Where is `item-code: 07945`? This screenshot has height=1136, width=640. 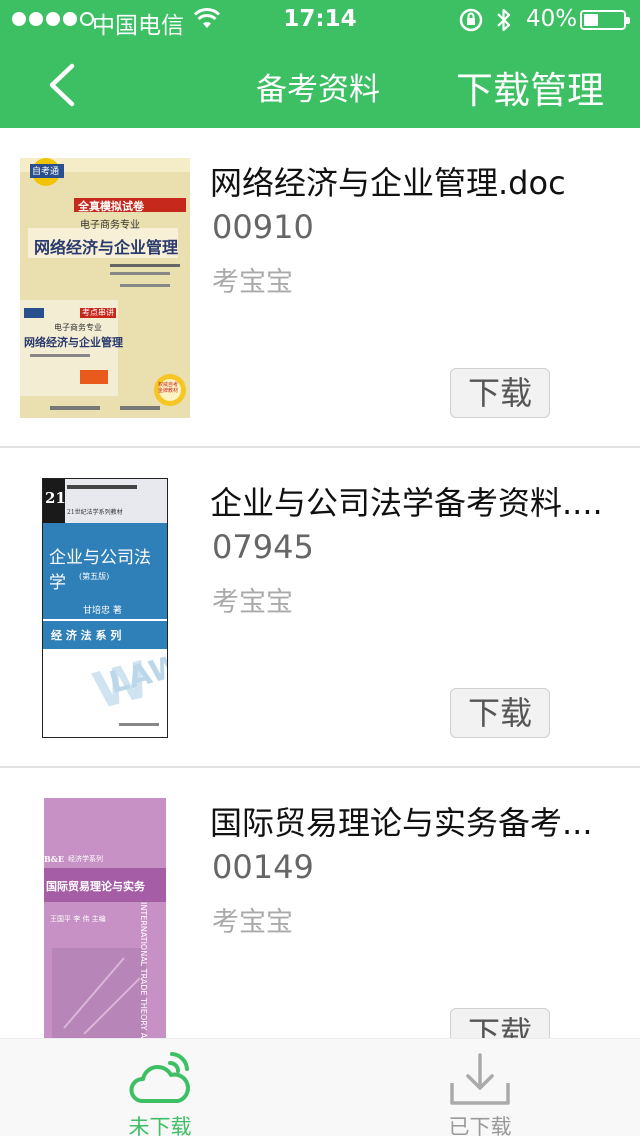
item-code: 07945 is located at coordinates (263, 547).